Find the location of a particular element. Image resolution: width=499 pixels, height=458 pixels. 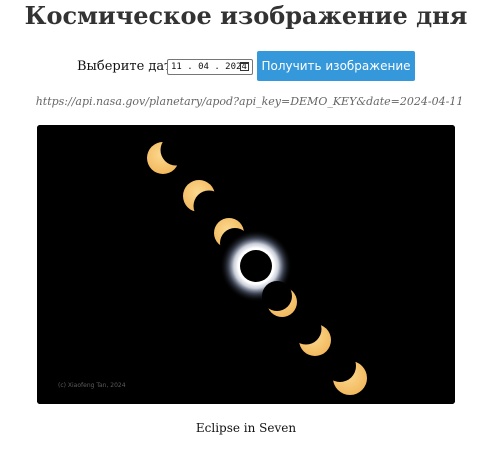

date-value: 11 . 04 . 2024 is located at coordinates (209, 67).